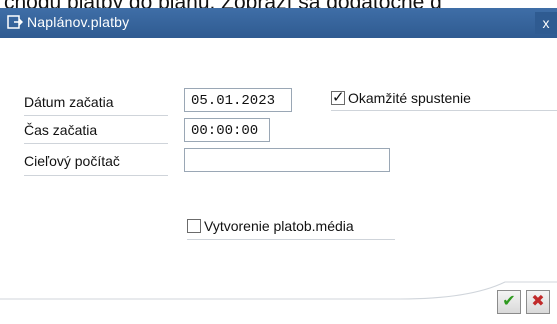  What do you see at coordinates (72, 161) in the screenshot?
I see `target-computer-label: Cieľový počítač` at bounding box center [72, 161].